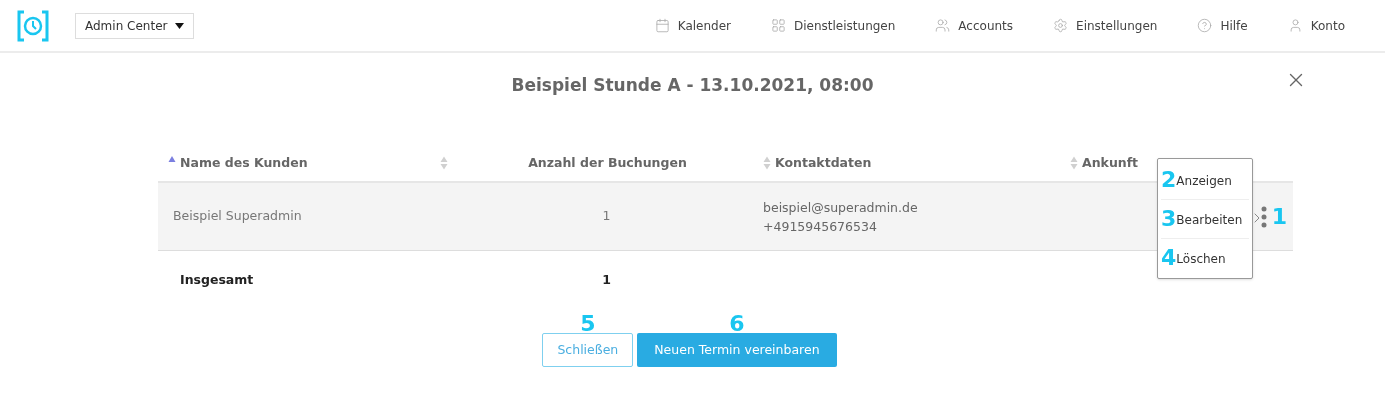  I want to click on table-cell-text: Beispiel Superadmin, so click(237, 216).